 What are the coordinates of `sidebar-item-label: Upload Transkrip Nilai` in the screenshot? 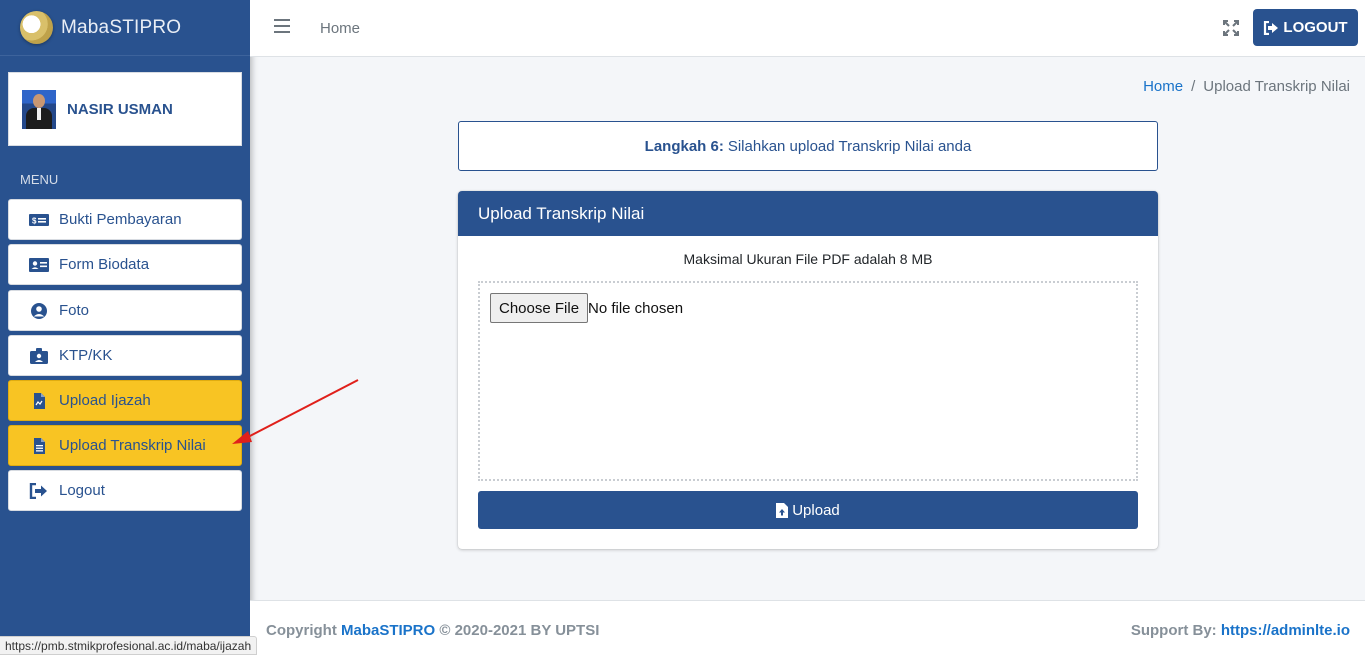 It's located at (132, 445).